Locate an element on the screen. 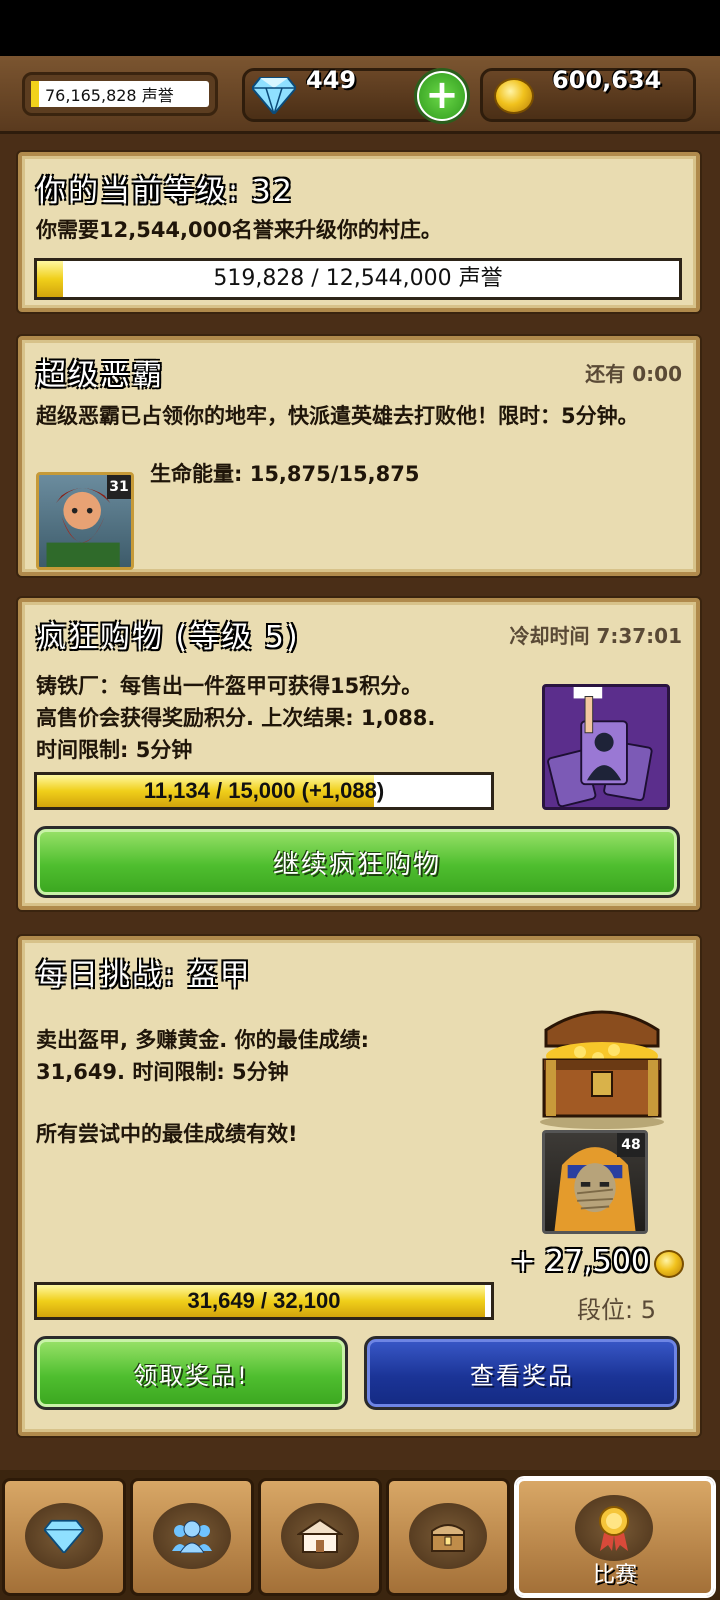 This screenshot has height=1600, width=720. boss-title: 超级恶霸 is located at coordinates (100, 375).